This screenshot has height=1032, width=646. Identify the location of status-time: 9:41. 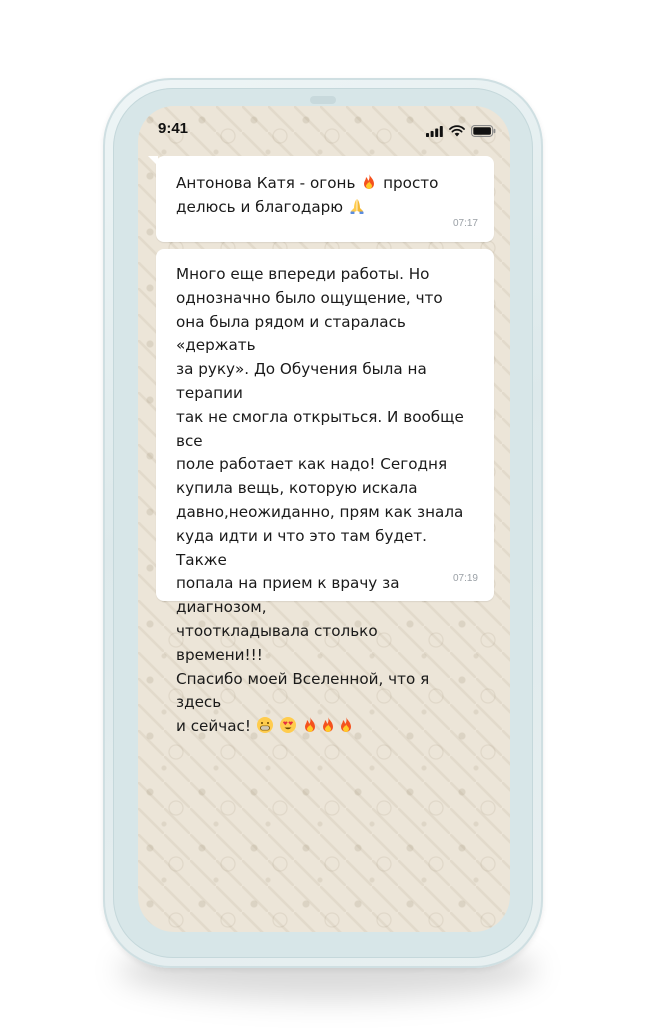
(173, 128).